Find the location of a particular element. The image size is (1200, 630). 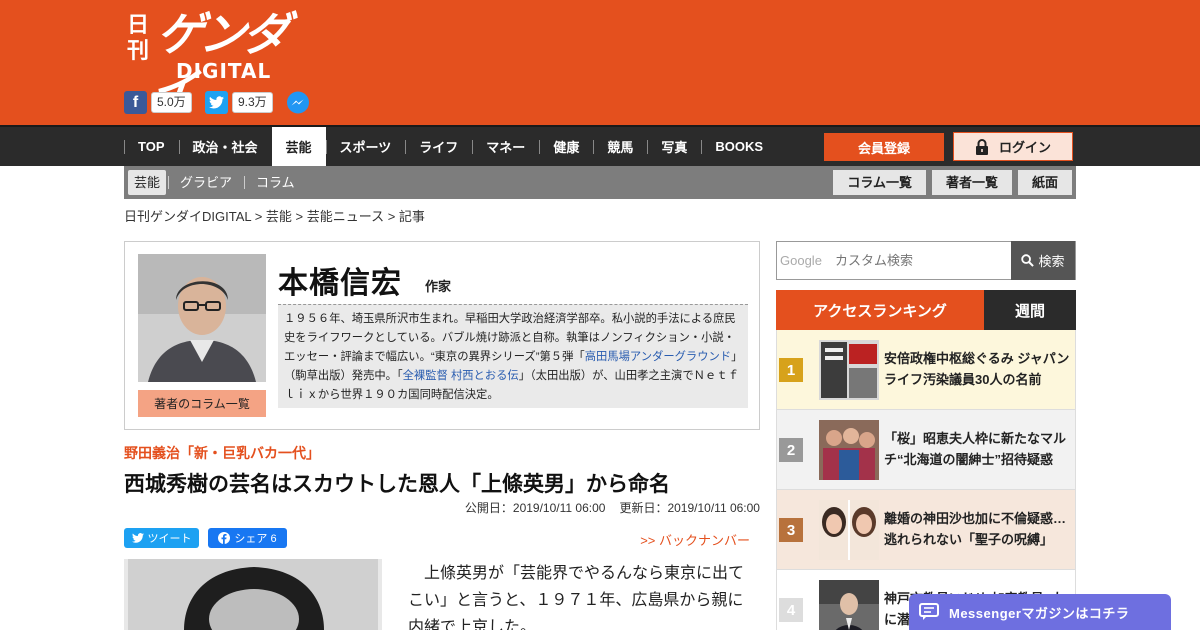

register-button: 会員登録 is located at coordinates (884, 147).